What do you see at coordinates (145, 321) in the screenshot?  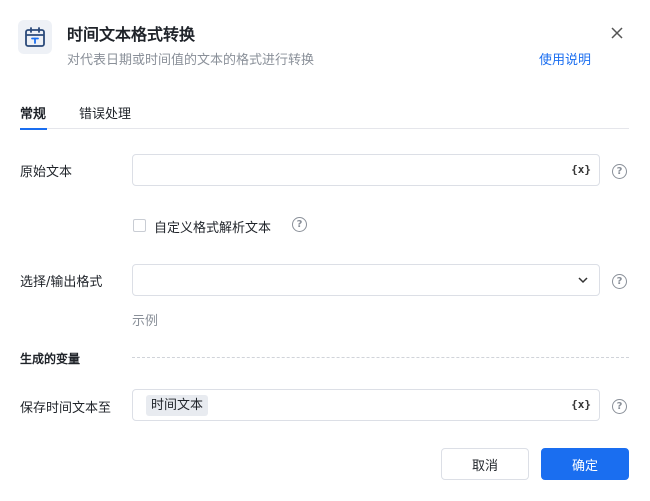 I see `example-text: 示例` at bounding box center [145, 321].